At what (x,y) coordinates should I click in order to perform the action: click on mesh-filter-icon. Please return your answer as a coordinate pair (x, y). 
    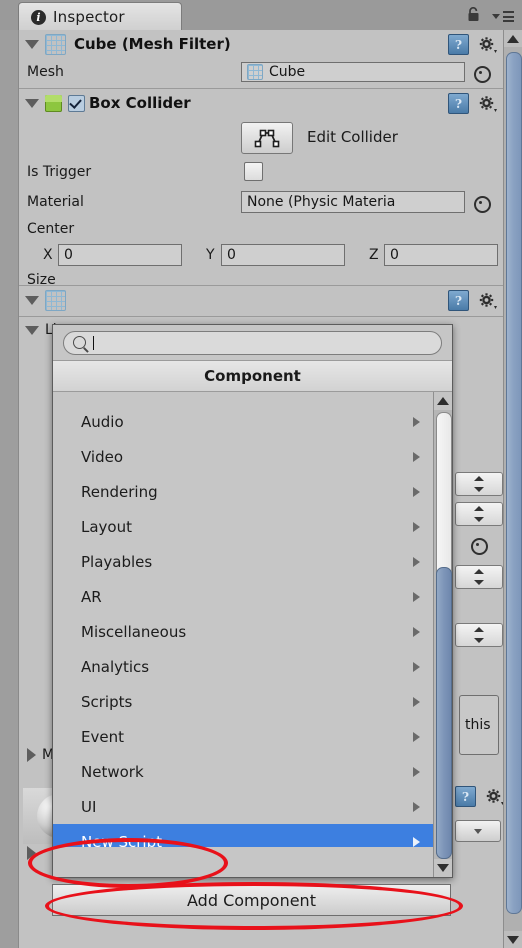
    Looking at the image, I should click on (55, 44).